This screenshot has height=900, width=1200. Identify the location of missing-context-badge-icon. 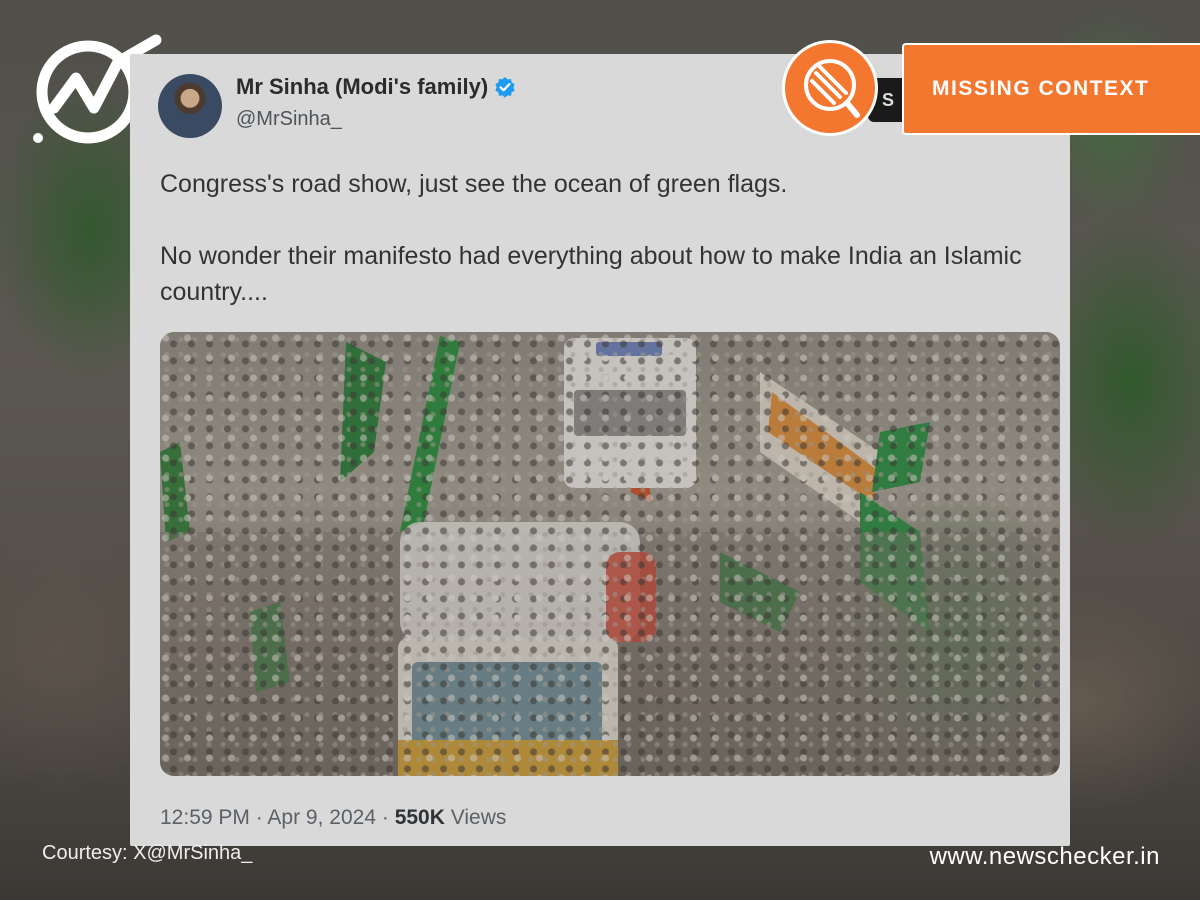
(830, 88).